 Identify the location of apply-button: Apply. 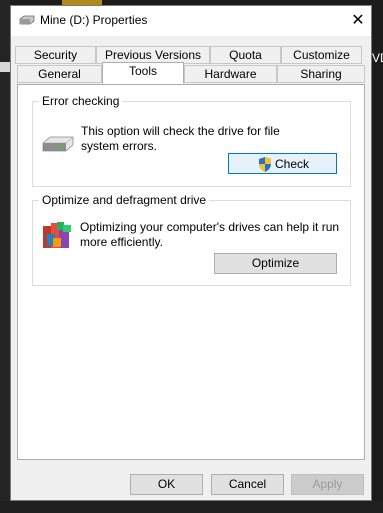
(327, 484).